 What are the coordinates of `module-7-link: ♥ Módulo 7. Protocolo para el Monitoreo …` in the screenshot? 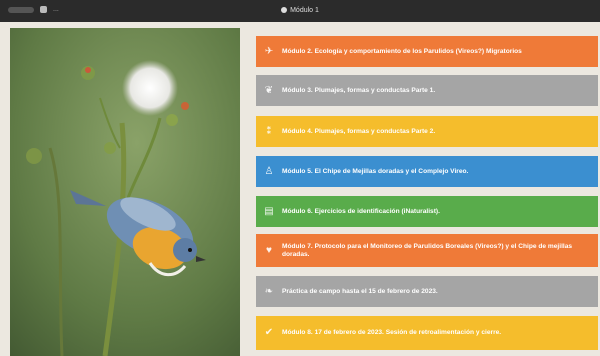 It's located at (427, 250).